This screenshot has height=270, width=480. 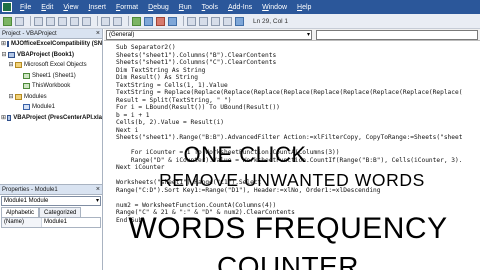 I want to click on tree-node-vbaproject-book1: ⊟ VBAProject (Book1), so click(x=51, y=55).